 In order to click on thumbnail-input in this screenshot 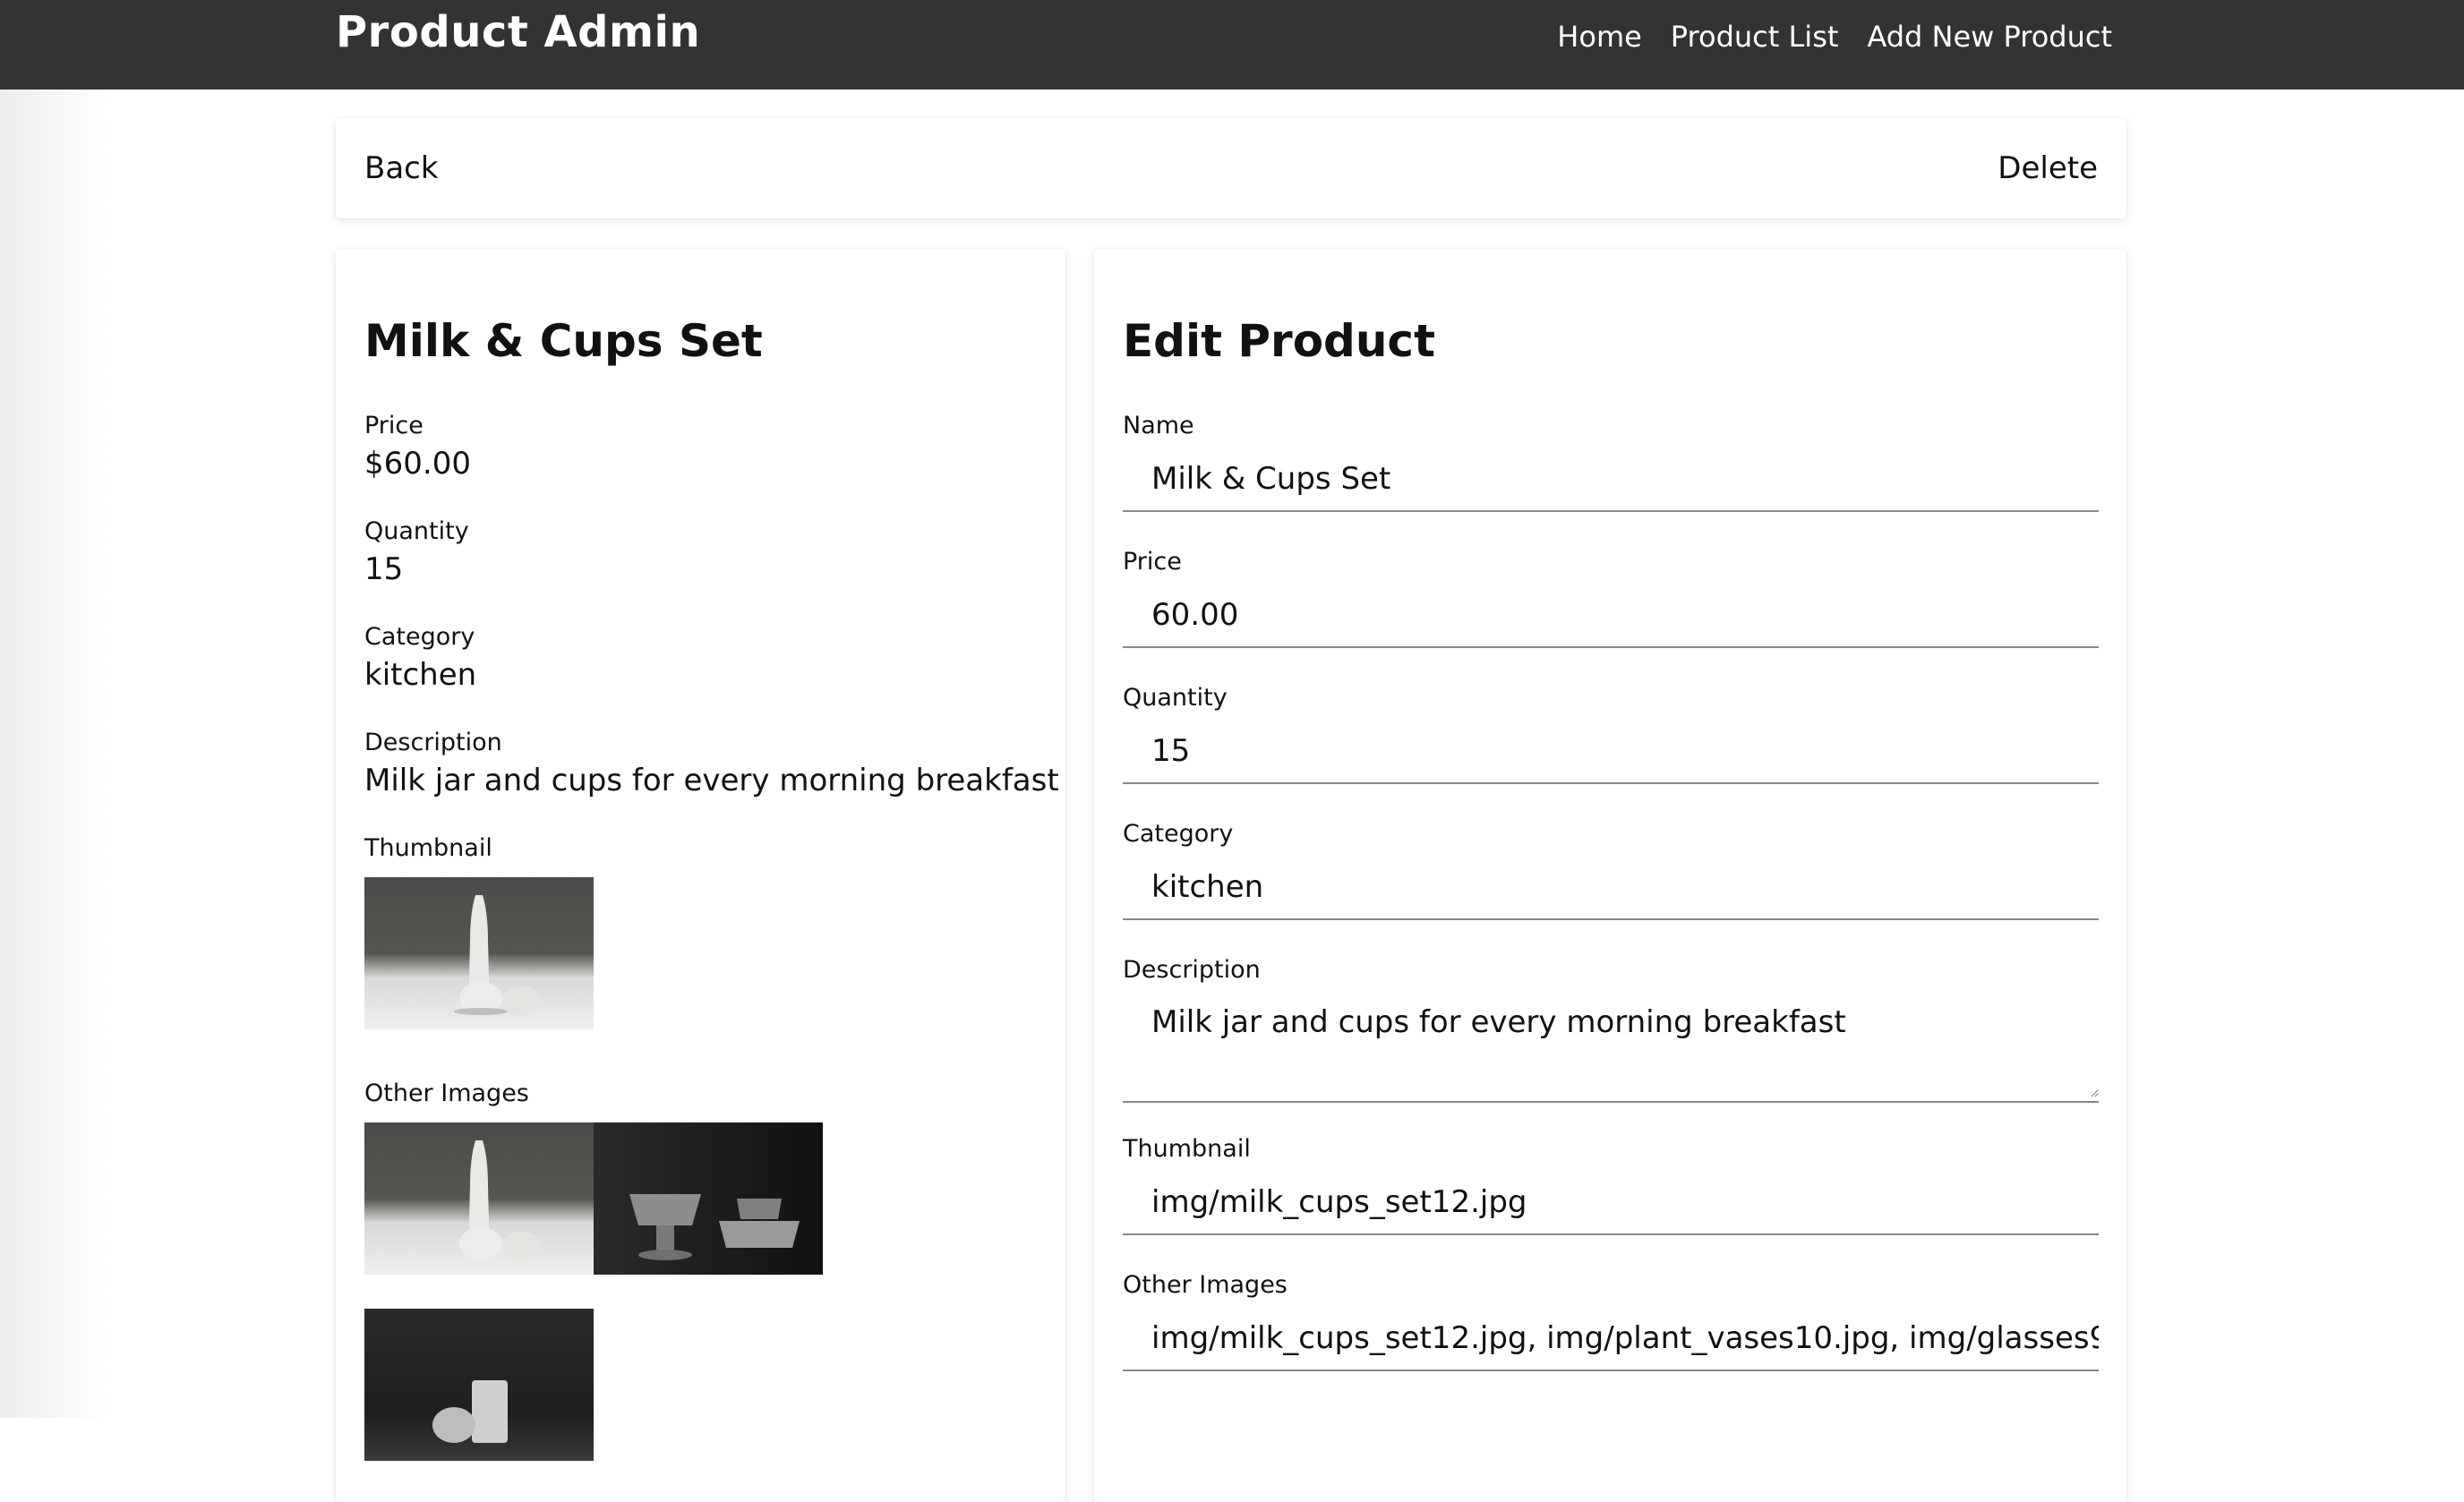, I will do `click(1611, 1202)`.